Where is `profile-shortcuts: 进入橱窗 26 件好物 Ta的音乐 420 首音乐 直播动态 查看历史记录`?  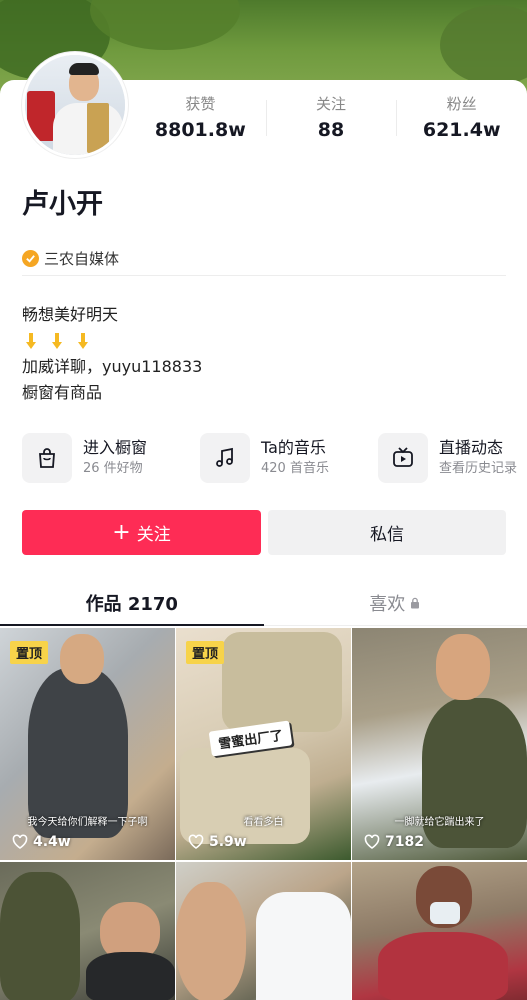
profile-shortcuts: 进入橱窗 26 件好物 Ta的音乐 420 首音乐 直播动态 查看历史记录 is located at coordinates (274, 458).